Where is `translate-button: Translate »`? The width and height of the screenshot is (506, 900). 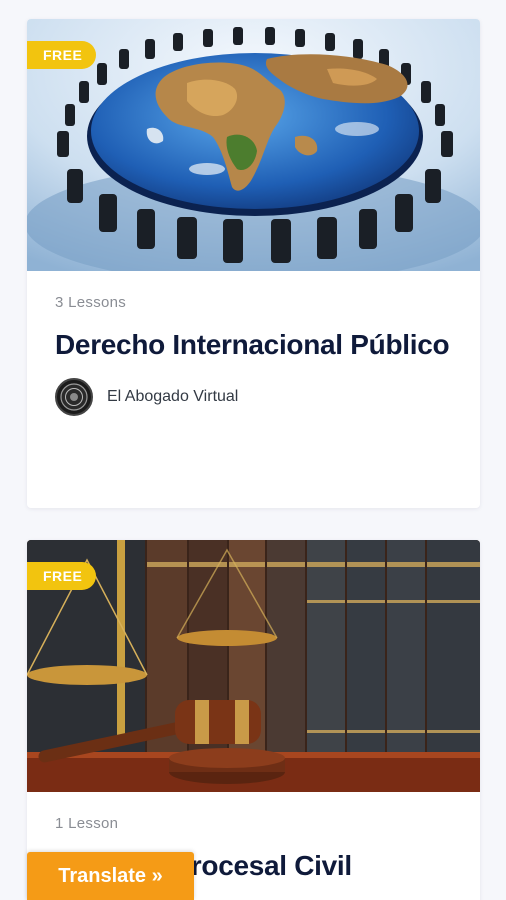
translate-button: Translate » is located at coordinates (110, 876).